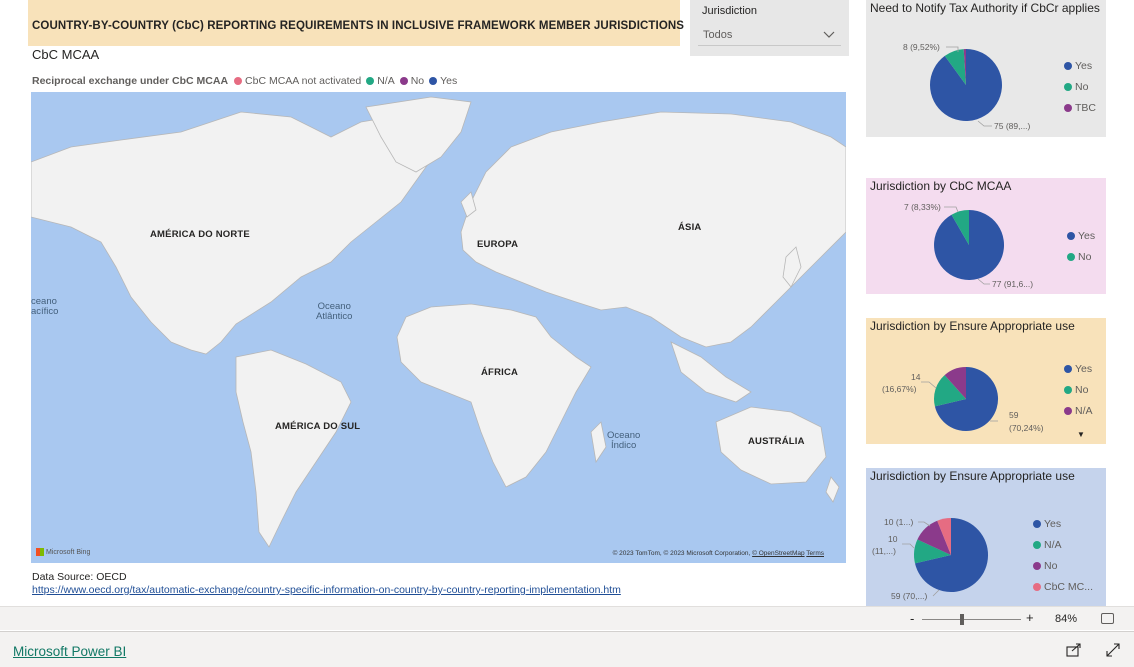 The height and width of the screenshot is (667, 1134). I want to click on label-south-america: AMÉRICA DO SUL, so click(318, 426).